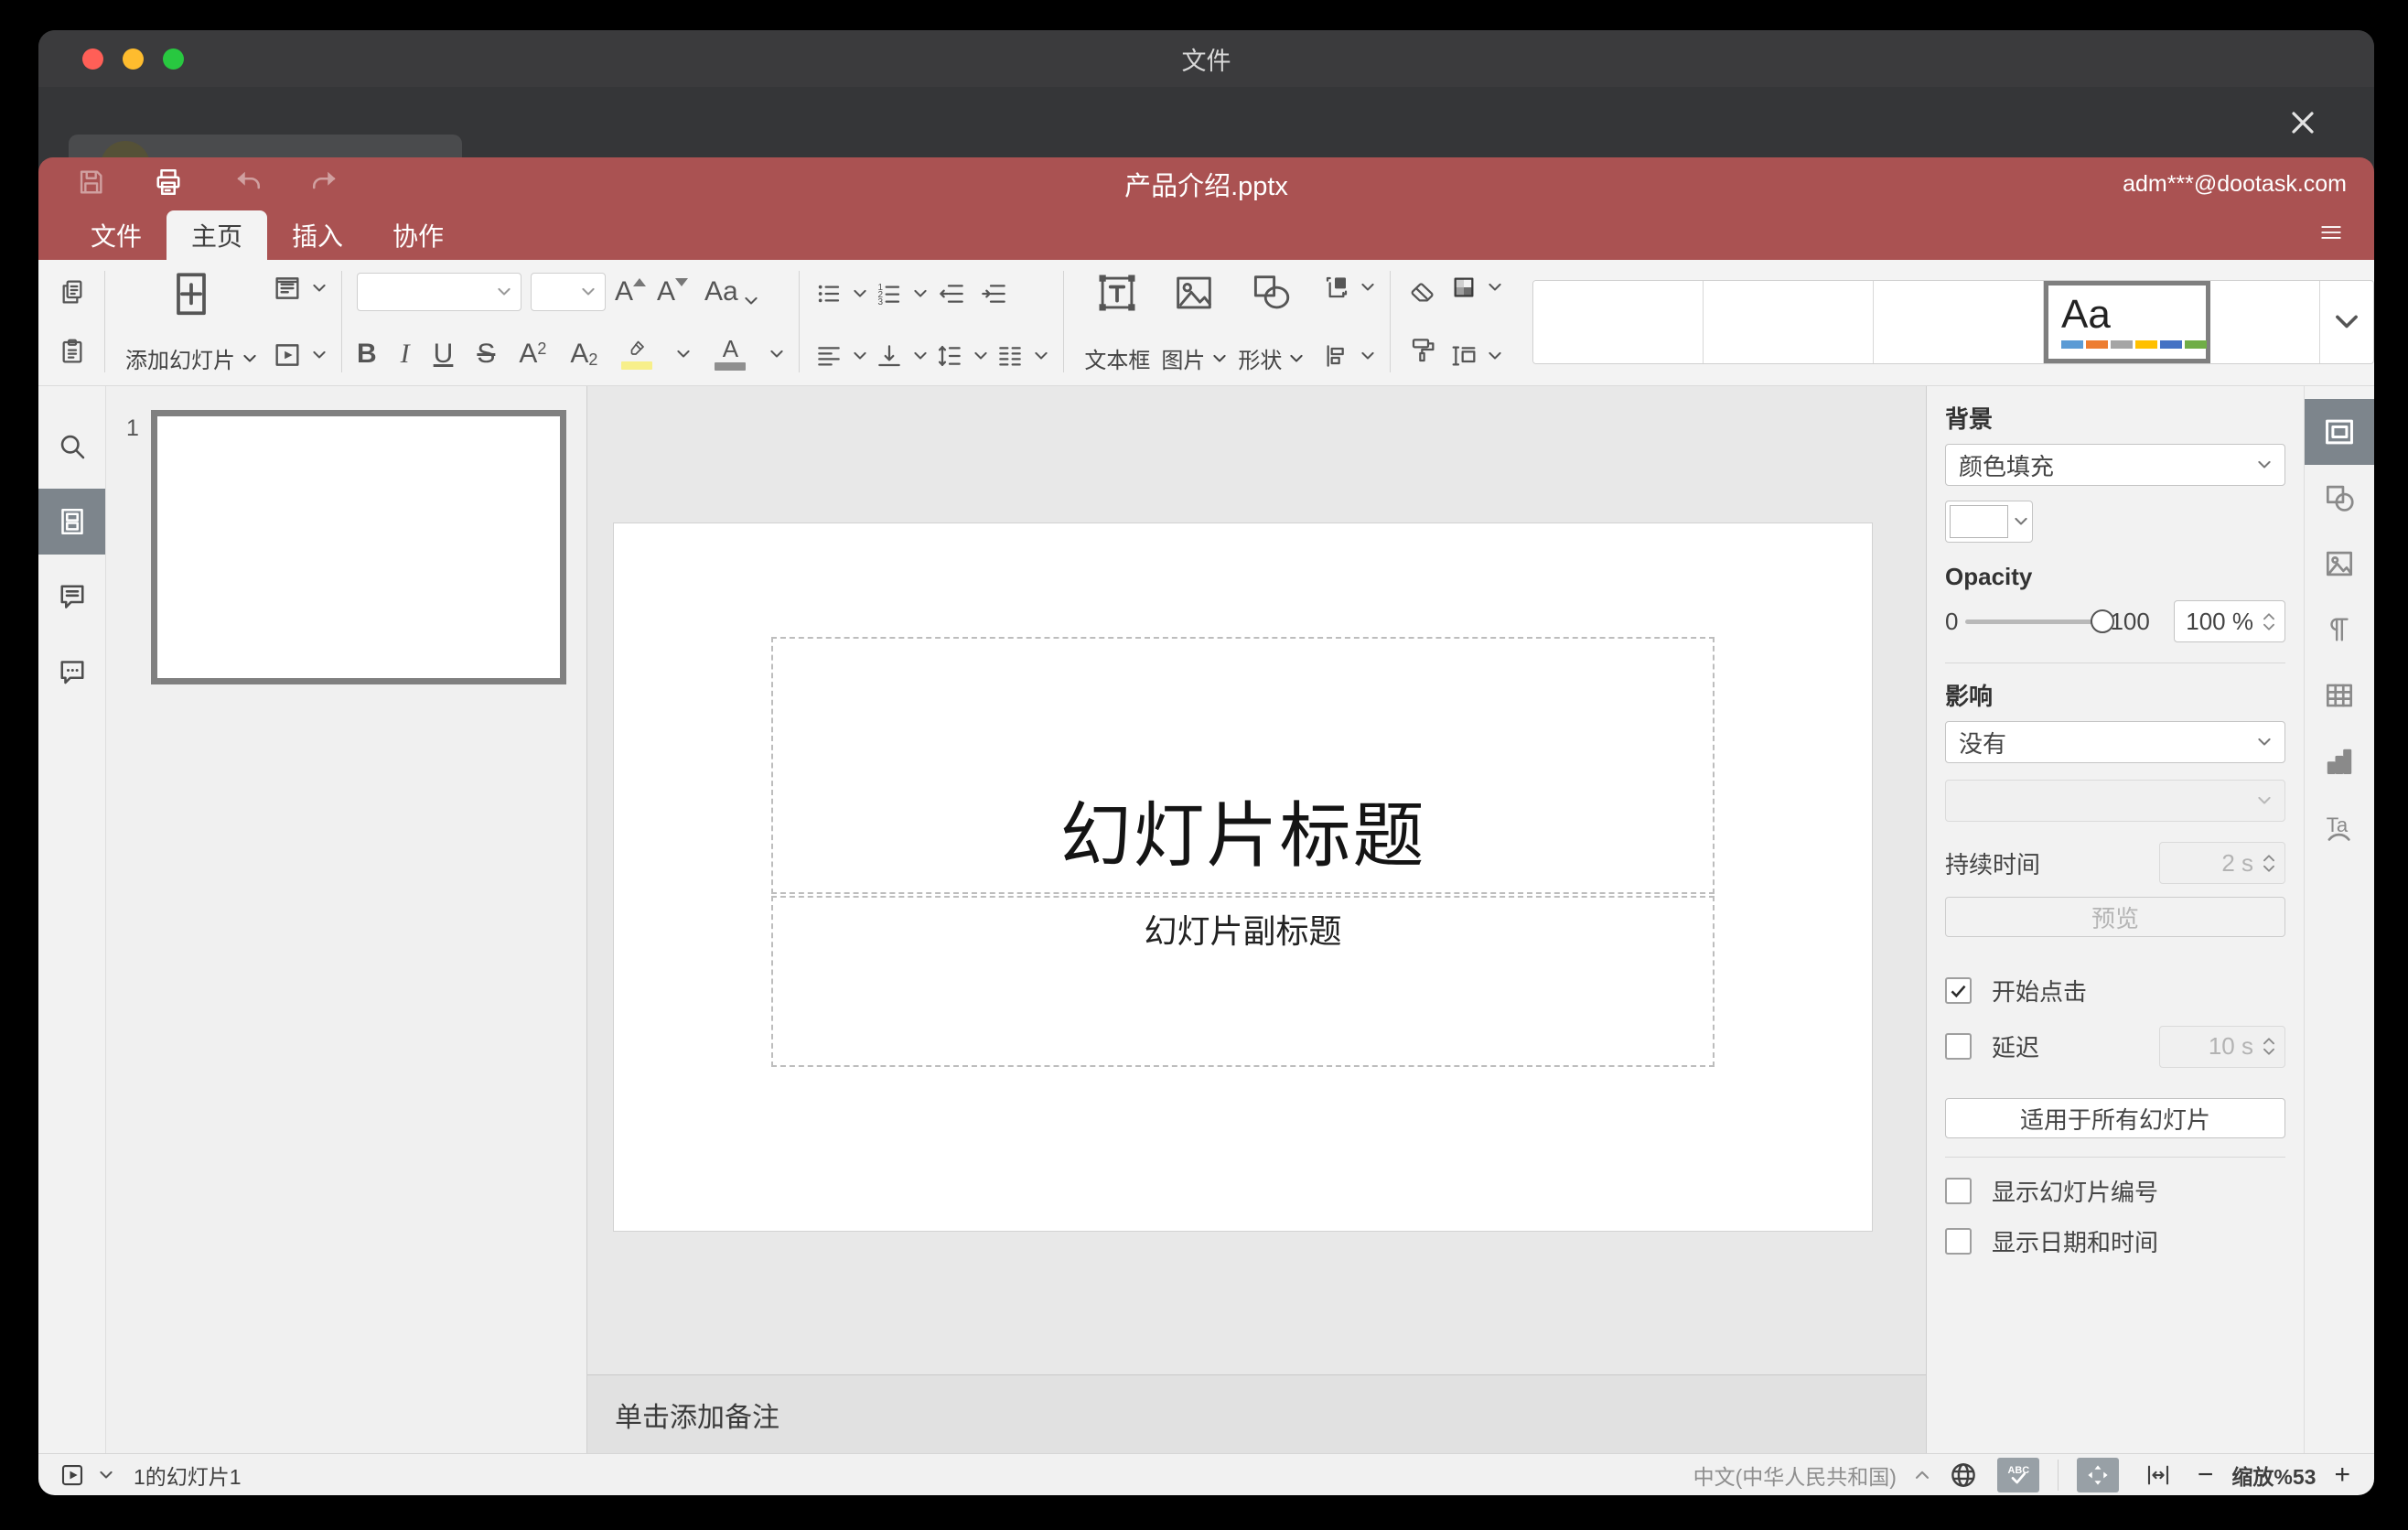 Image resolution: width=2408 pixels, height=1530 pixels. I want to click on effect-label: 影响, so click(1969, 696).